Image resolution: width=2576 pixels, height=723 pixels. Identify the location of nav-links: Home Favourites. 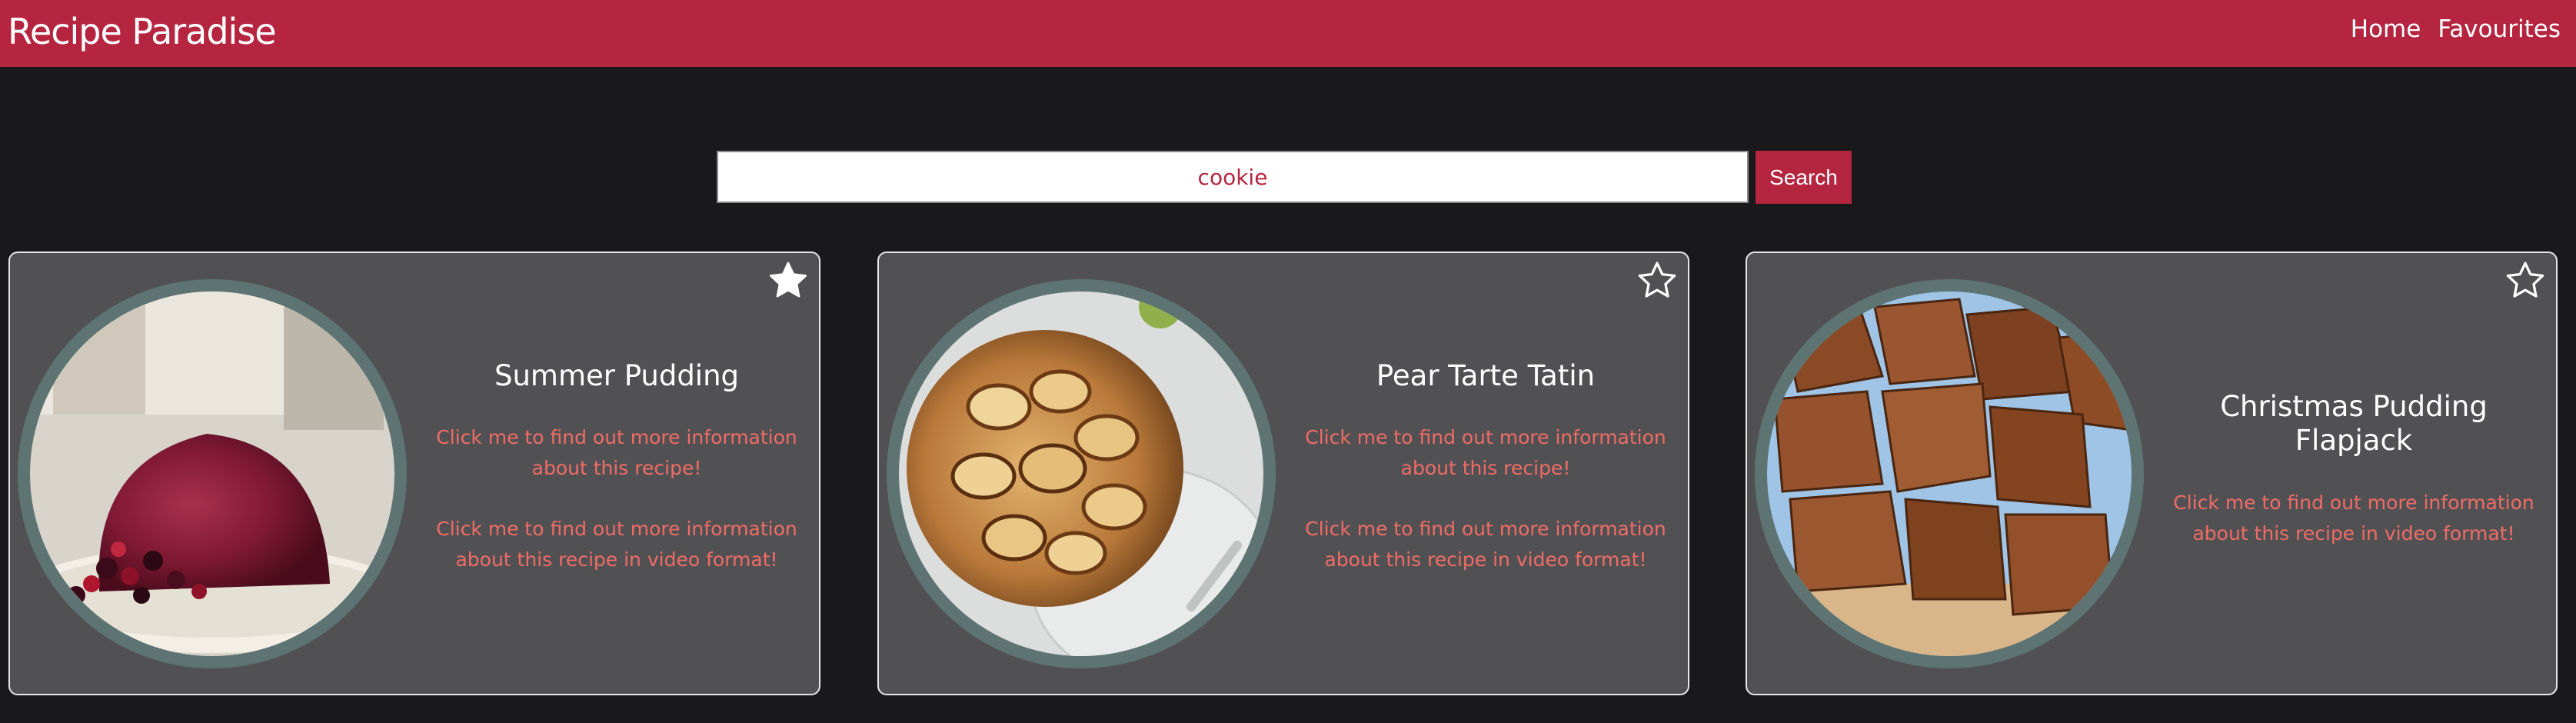
(2456, 29).